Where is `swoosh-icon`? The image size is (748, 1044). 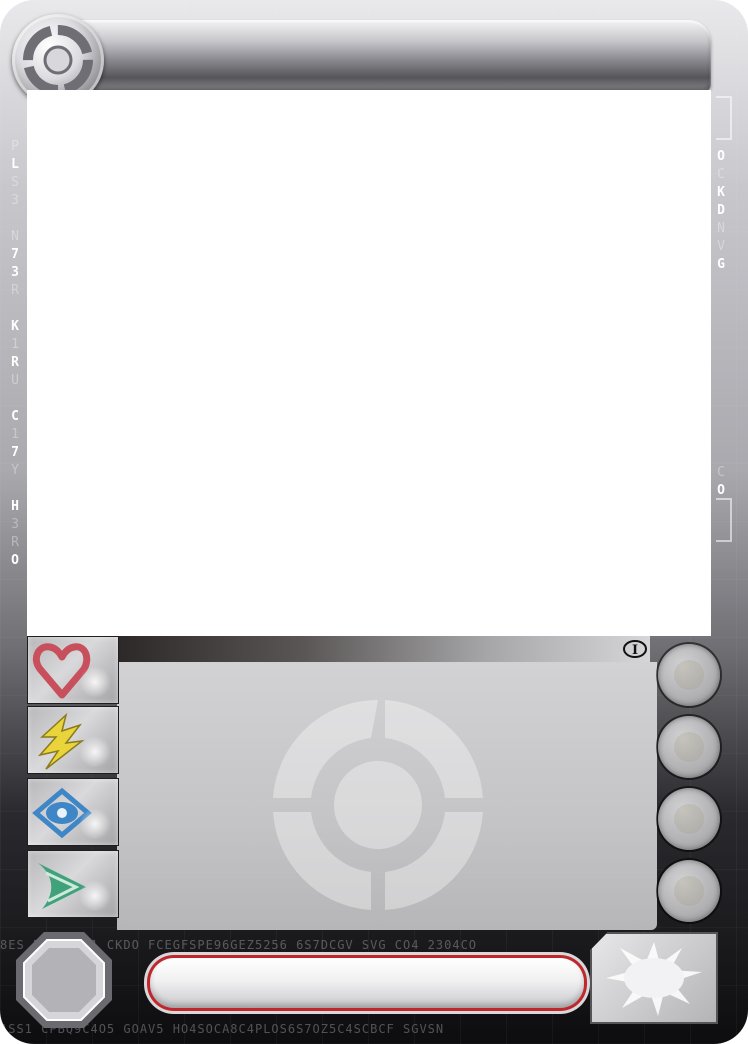 swoosh-icon is located at coordinates (62, 886).